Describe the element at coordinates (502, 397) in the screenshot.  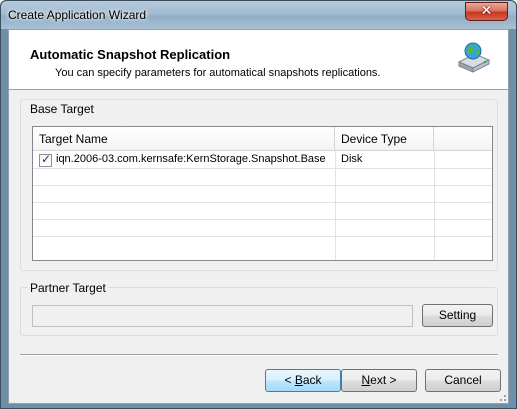
I see `resize-grip-icon` at that location.